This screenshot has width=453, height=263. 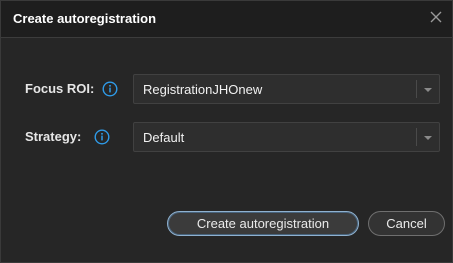 I want to click on focus-roi-value: RegistrationJHOnew, so click(x=203, y=89).